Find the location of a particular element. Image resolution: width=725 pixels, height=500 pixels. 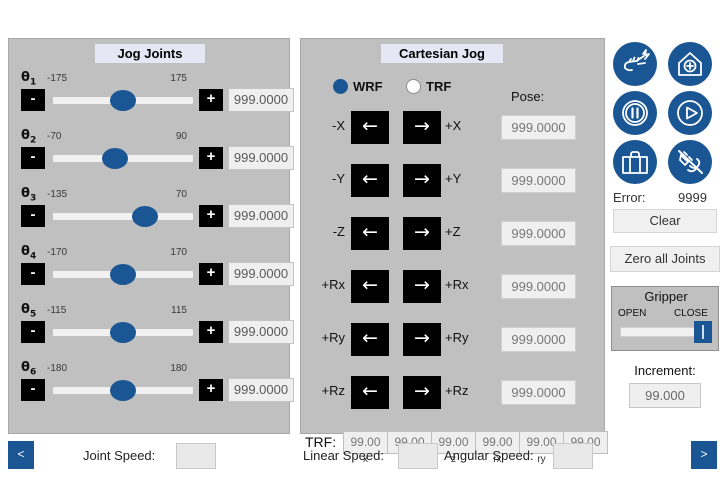

cartesian-axis-row: -X ← → +X 999.0000 is located at coordinates (453, 129).